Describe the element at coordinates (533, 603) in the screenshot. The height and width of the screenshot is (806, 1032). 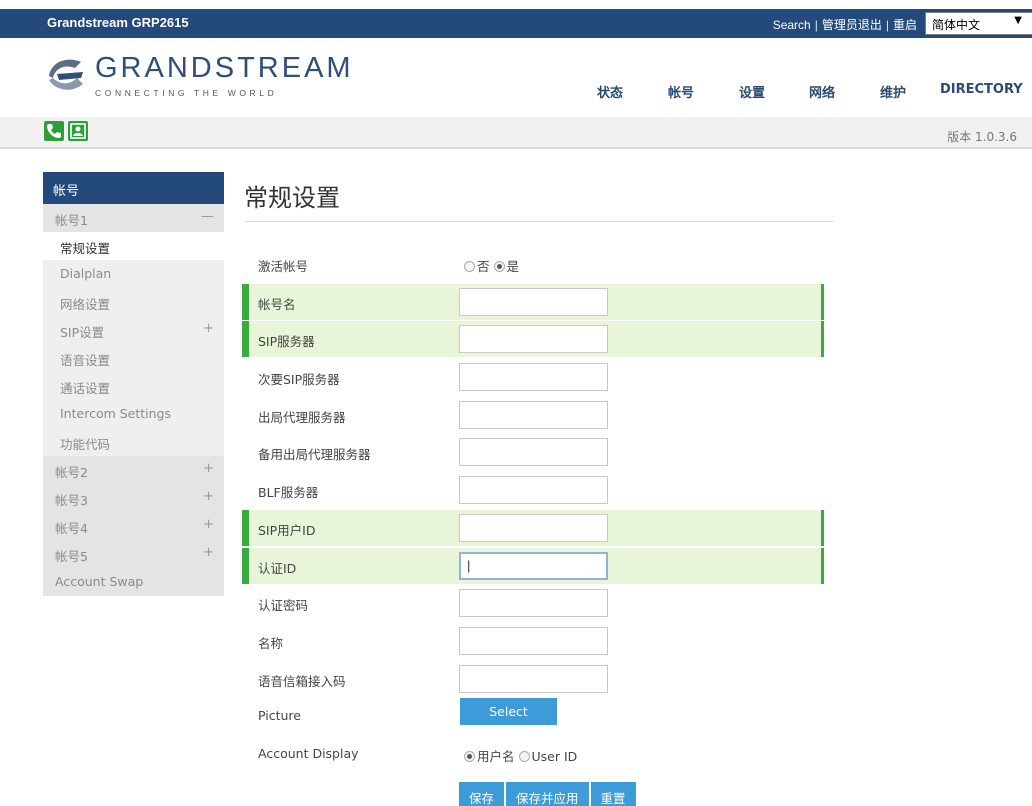
I see `auth-password-input` at that location.